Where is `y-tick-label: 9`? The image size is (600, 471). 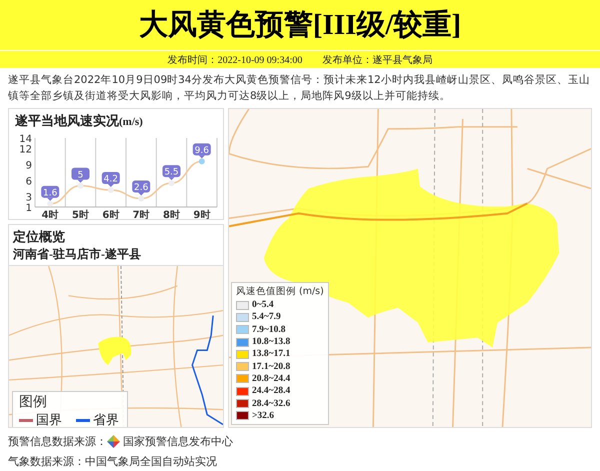 y-tick-label: 9 is located at coordinates (29, 166).